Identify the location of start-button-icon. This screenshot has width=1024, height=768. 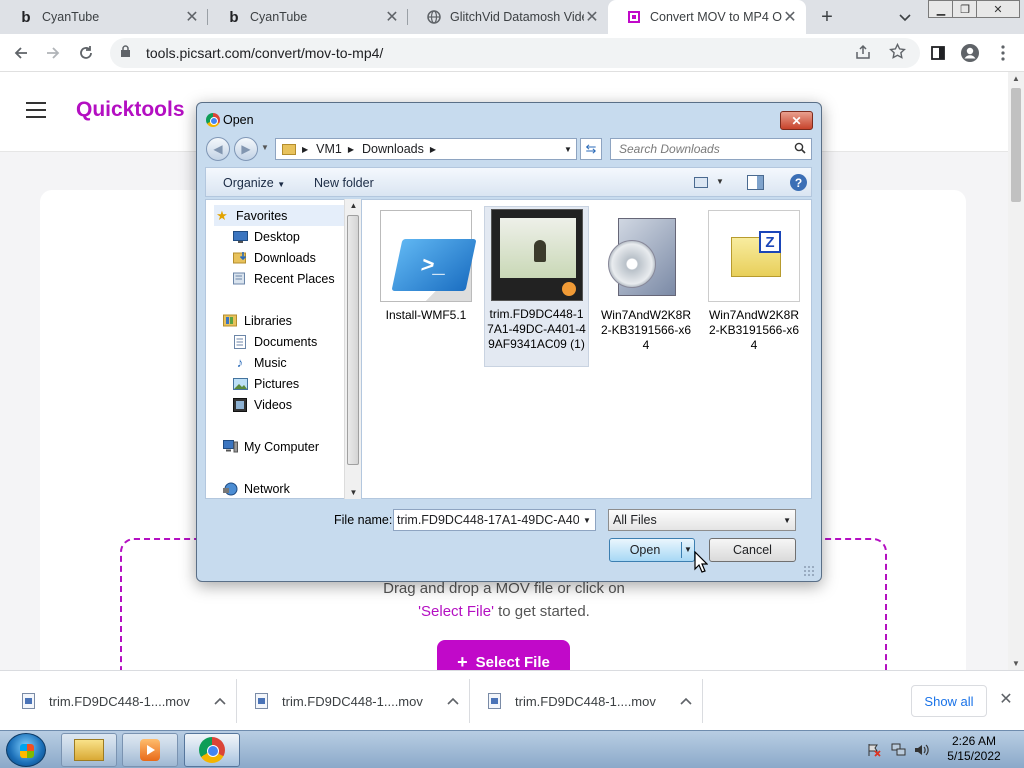
(26, 750).